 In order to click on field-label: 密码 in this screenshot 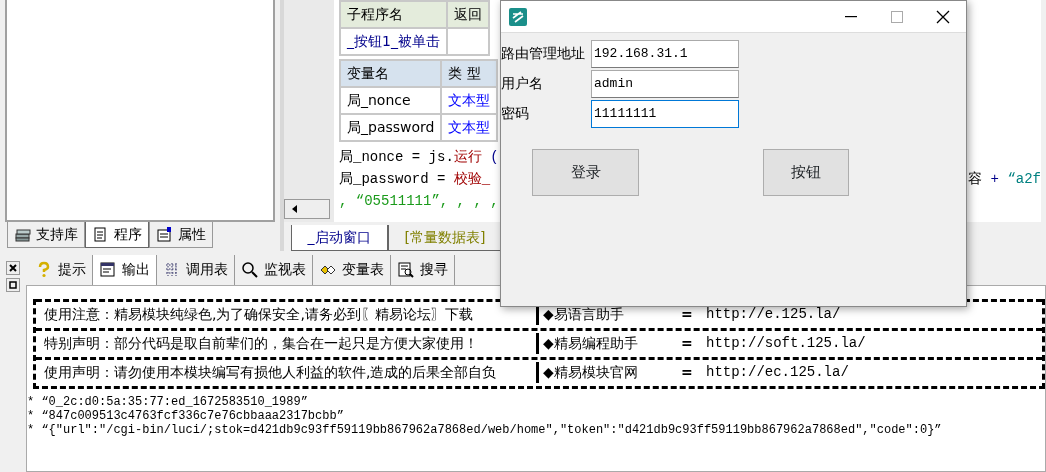, I will do `click(515, 113)`.